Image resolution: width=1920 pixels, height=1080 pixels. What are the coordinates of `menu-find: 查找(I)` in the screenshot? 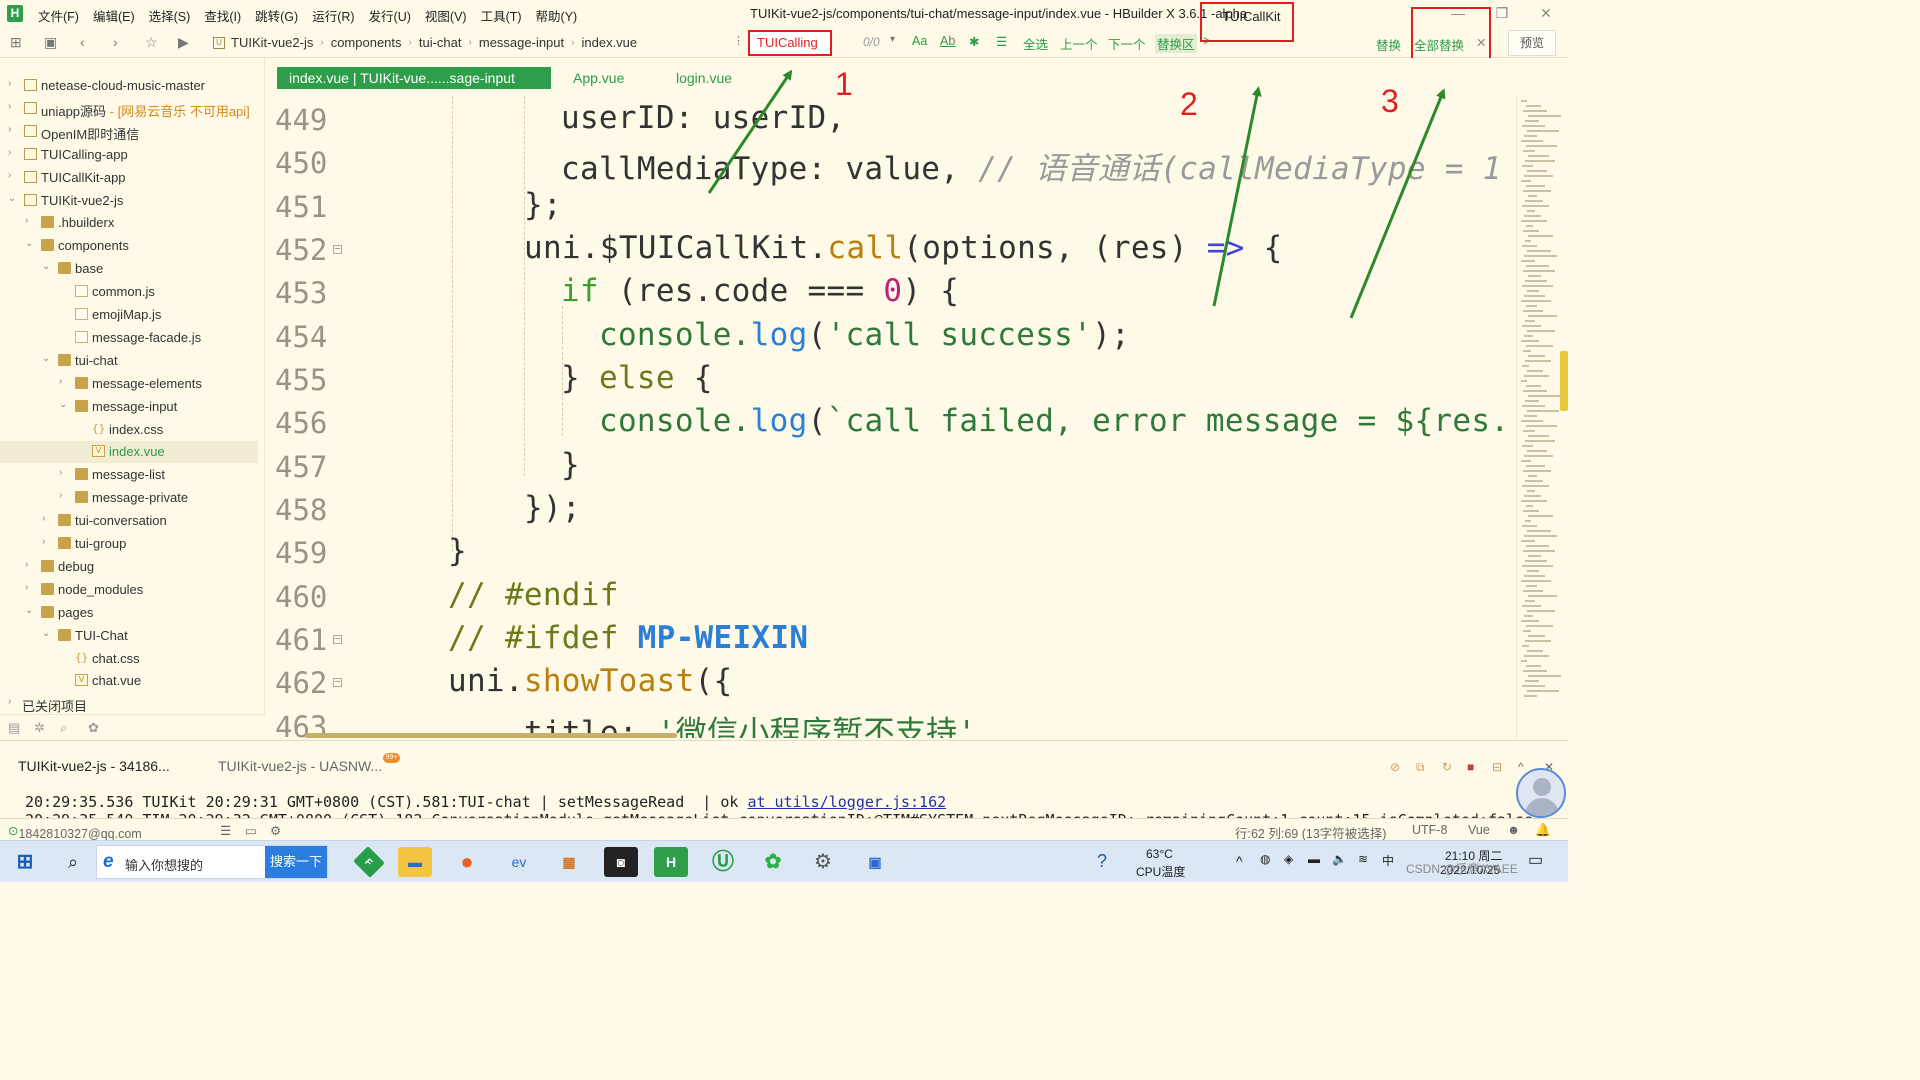 It's located at (222, 15).